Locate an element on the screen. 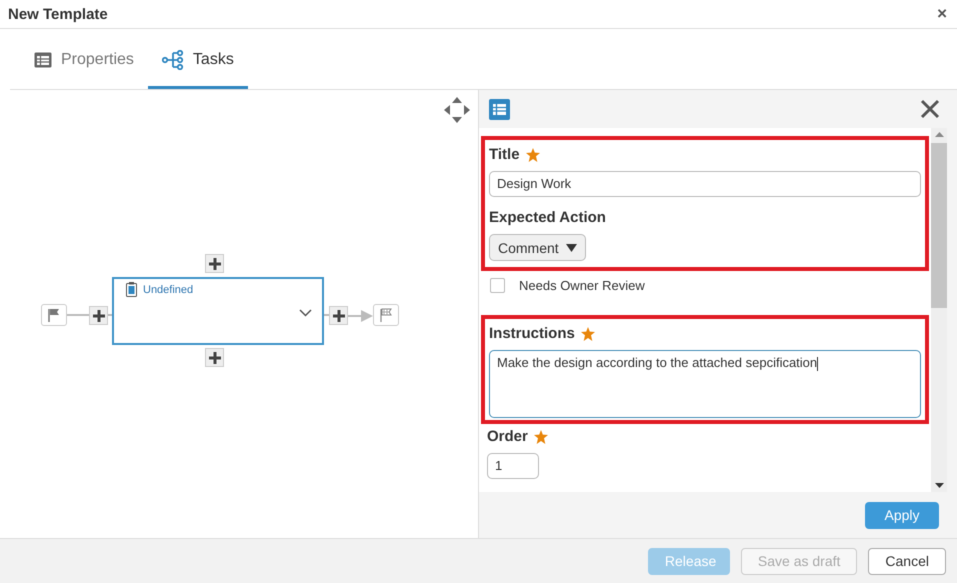 This screenshot has height=583, width=957. caret-icon is located at coordinates (571, 248).